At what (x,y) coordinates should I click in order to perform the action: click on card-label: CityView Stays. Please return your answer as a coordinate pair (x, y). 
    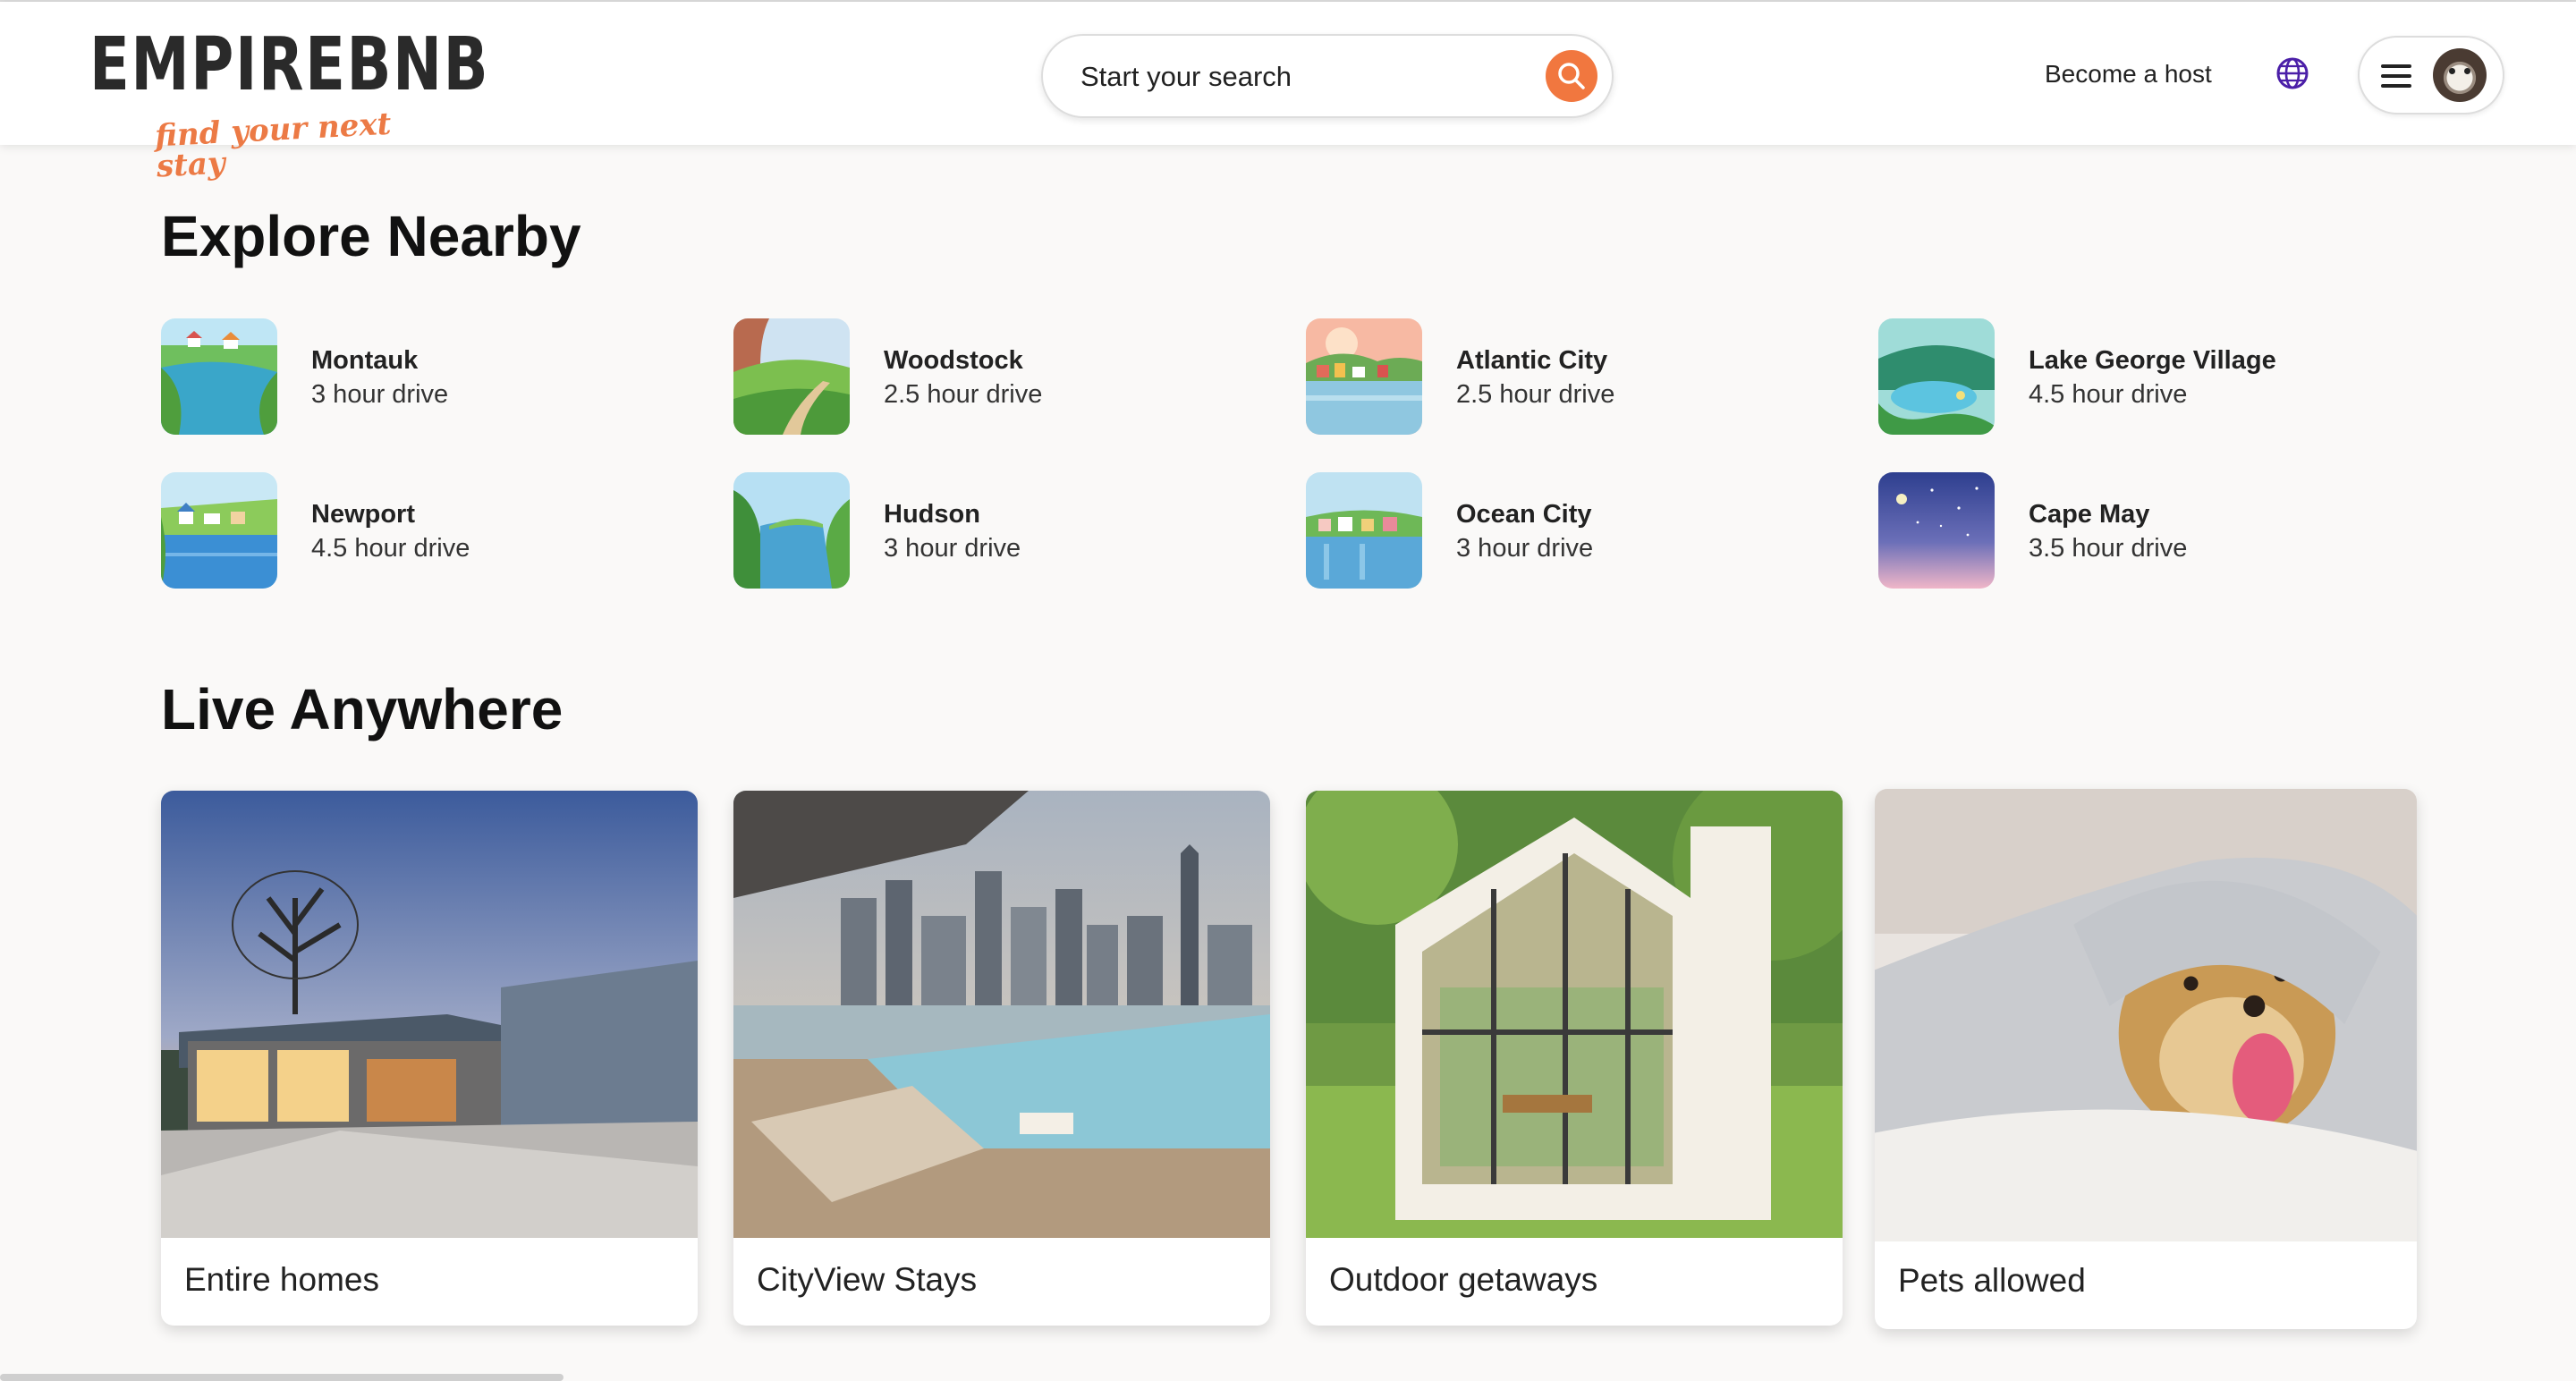
    Looking at the image, I should click on (867, 1279).